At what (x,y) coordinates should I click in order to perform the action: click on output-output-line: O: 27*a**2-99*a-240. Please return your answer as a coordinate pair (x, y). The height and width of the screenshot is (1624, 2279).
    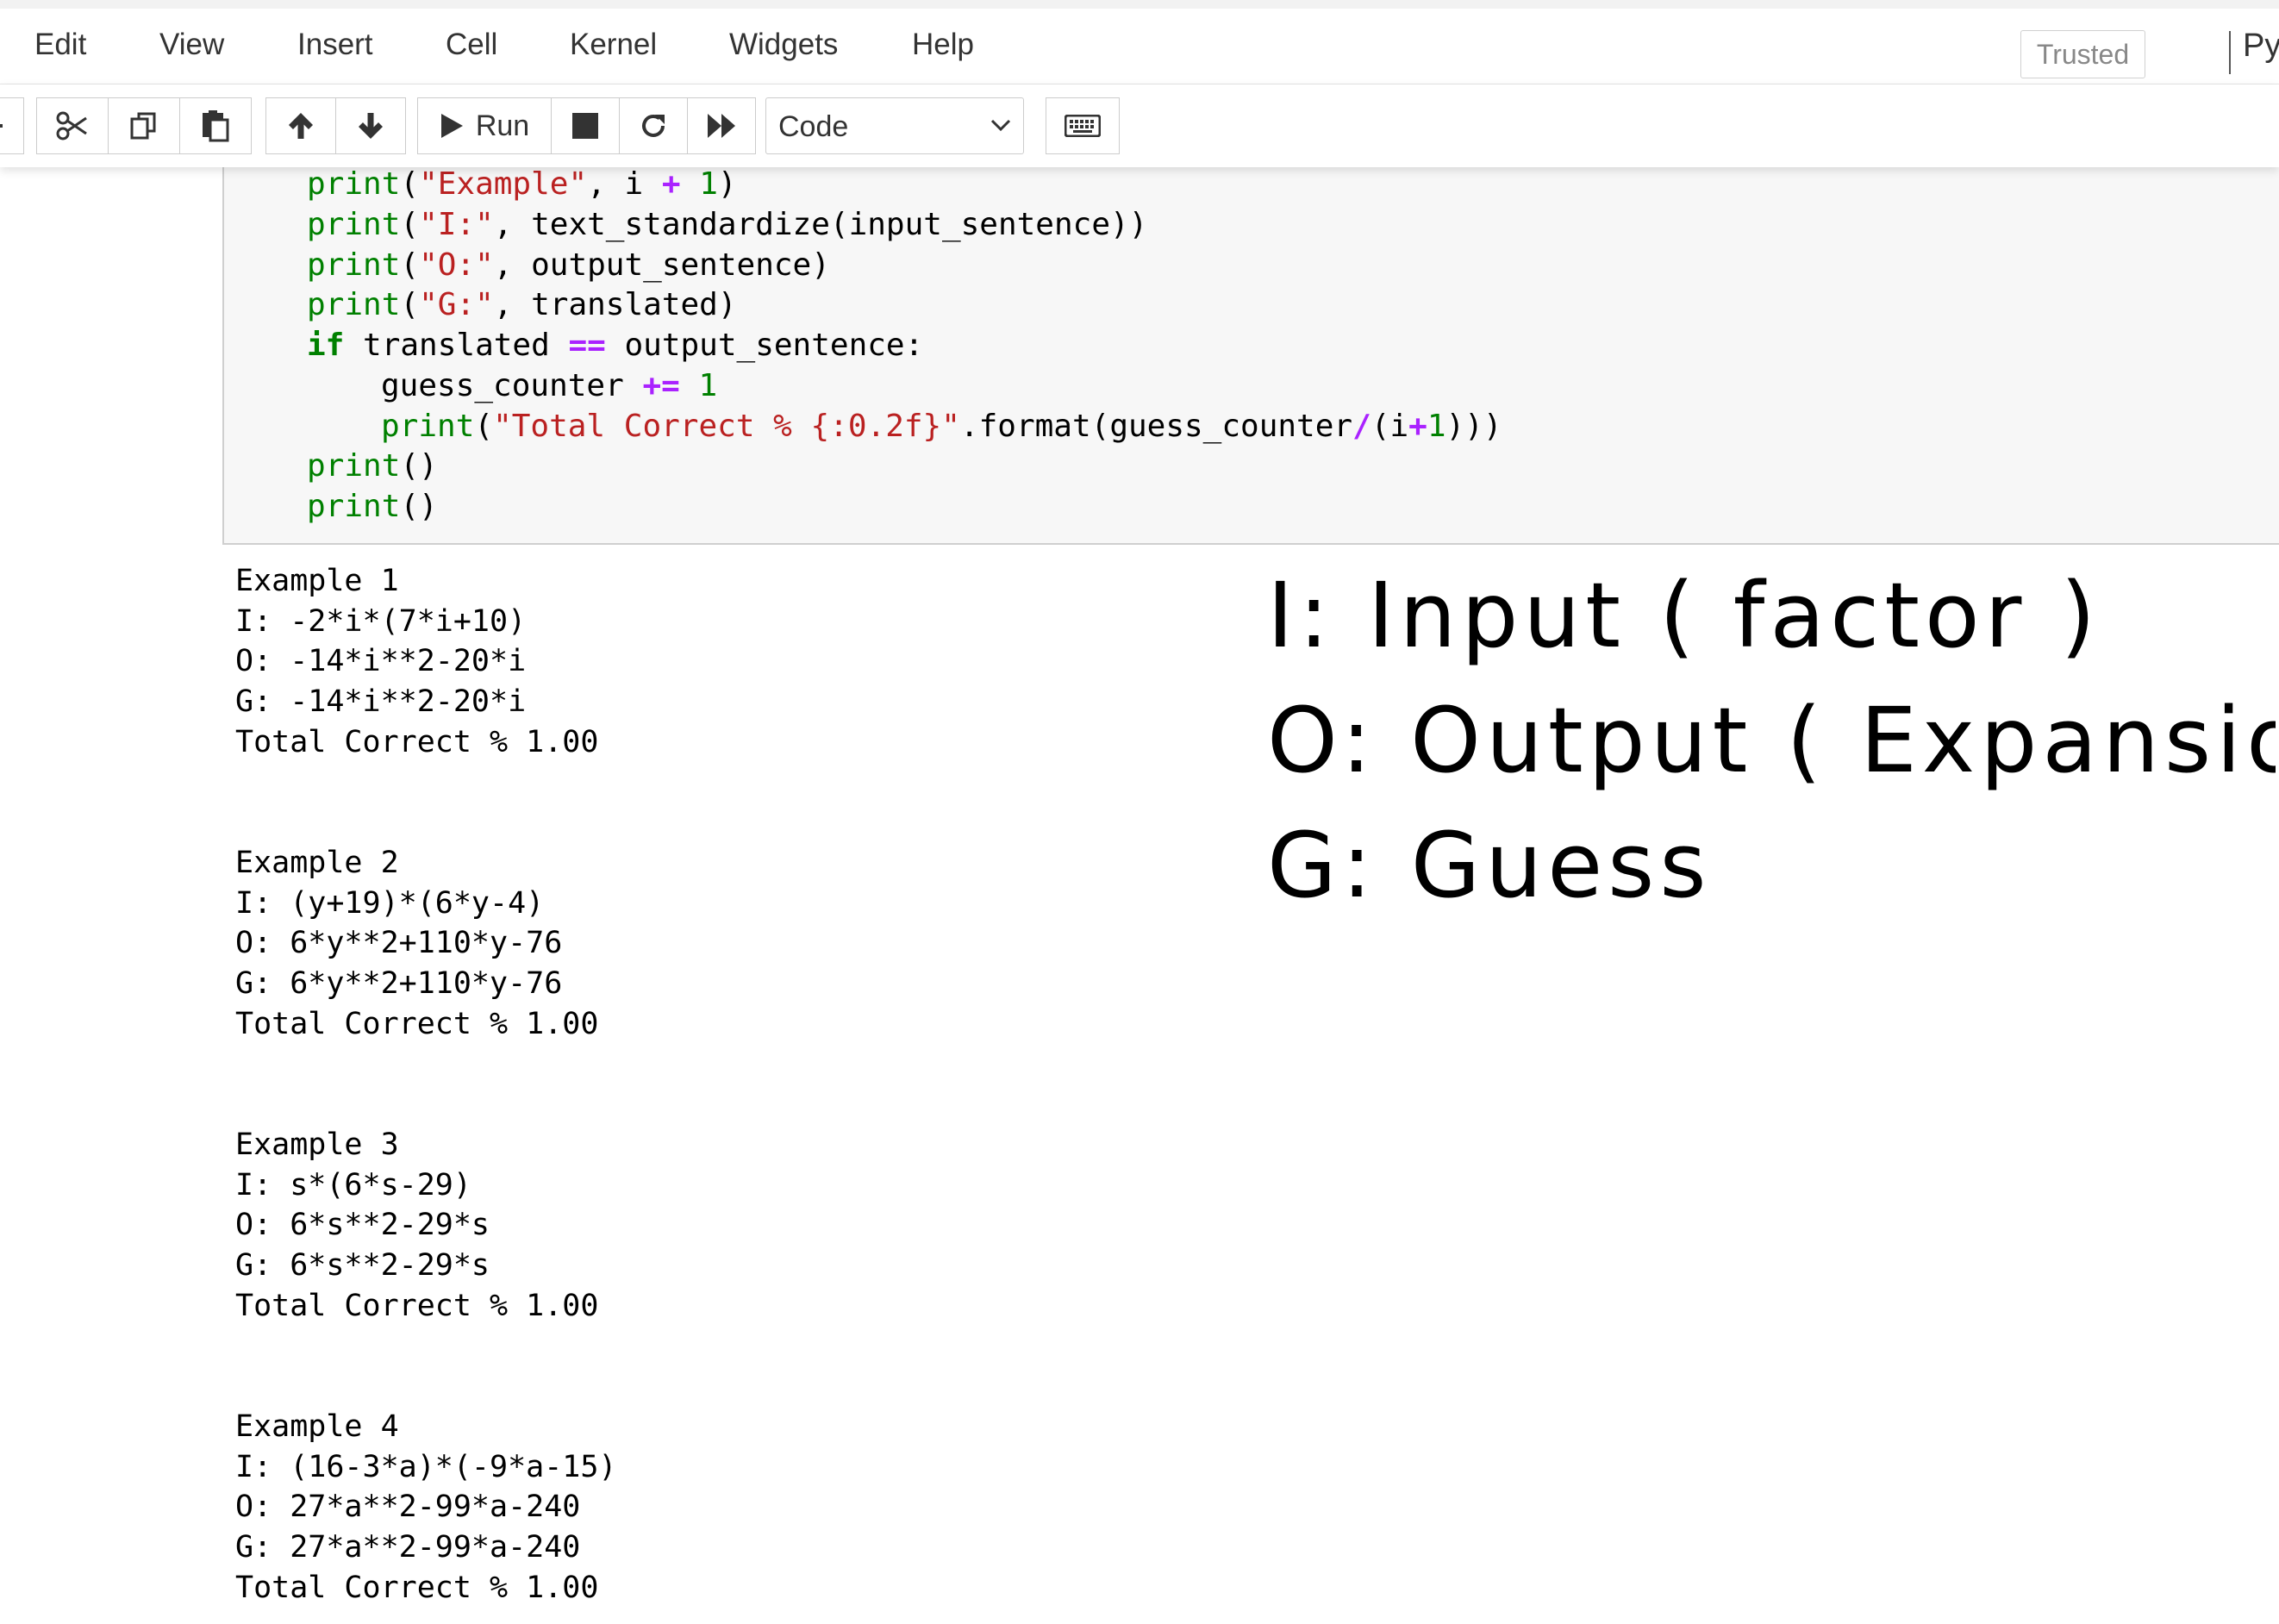
    Looking at the image, I should click on (408, 1507).